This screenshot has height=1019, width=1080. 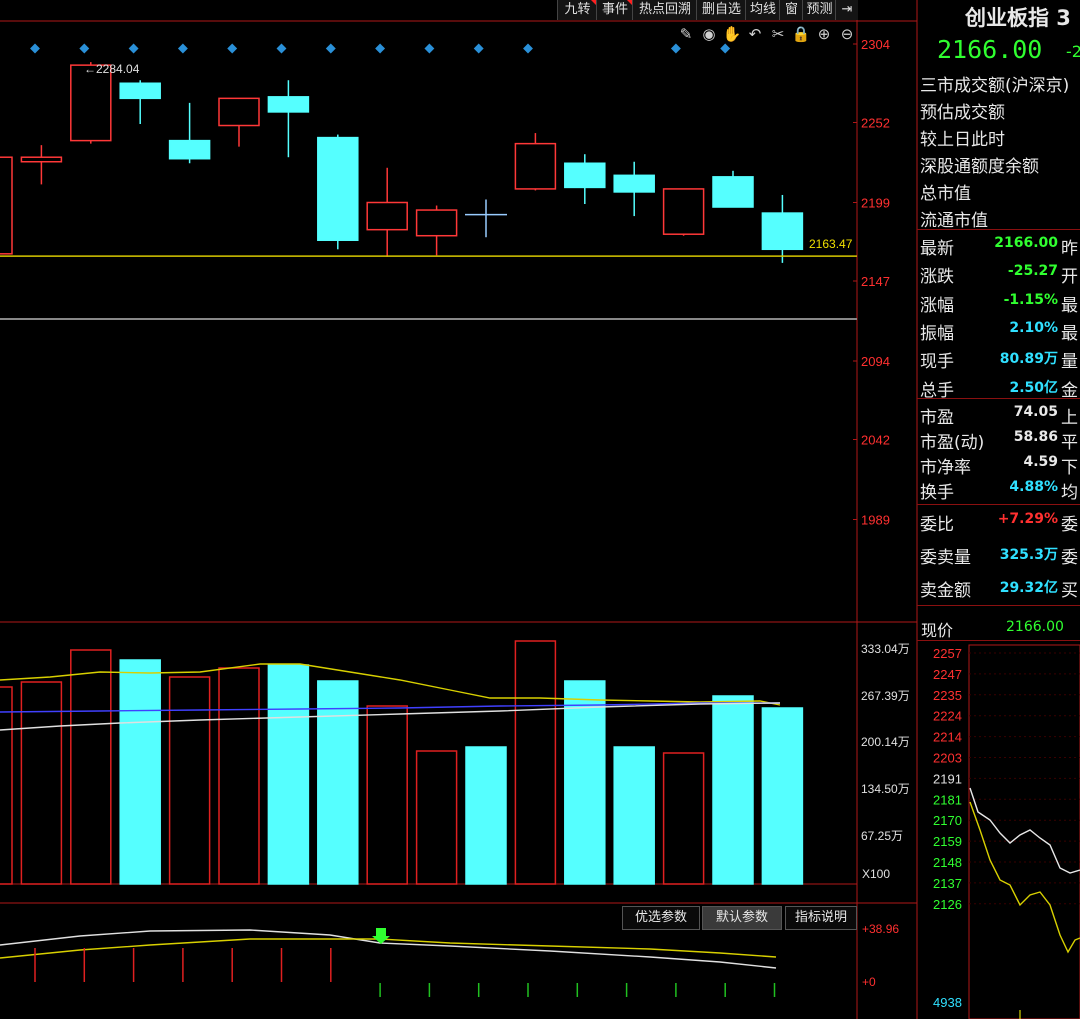 I want to click on mini-avg-line, so click(x=1024, y=877).